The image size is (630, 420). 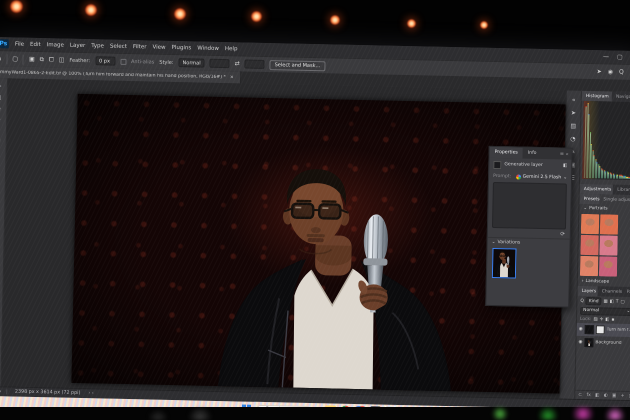 What do you see at coordinates (597, 96) in the screenshot?
I see `tab-histogram: Histogram` at bounding box center [597, 96].